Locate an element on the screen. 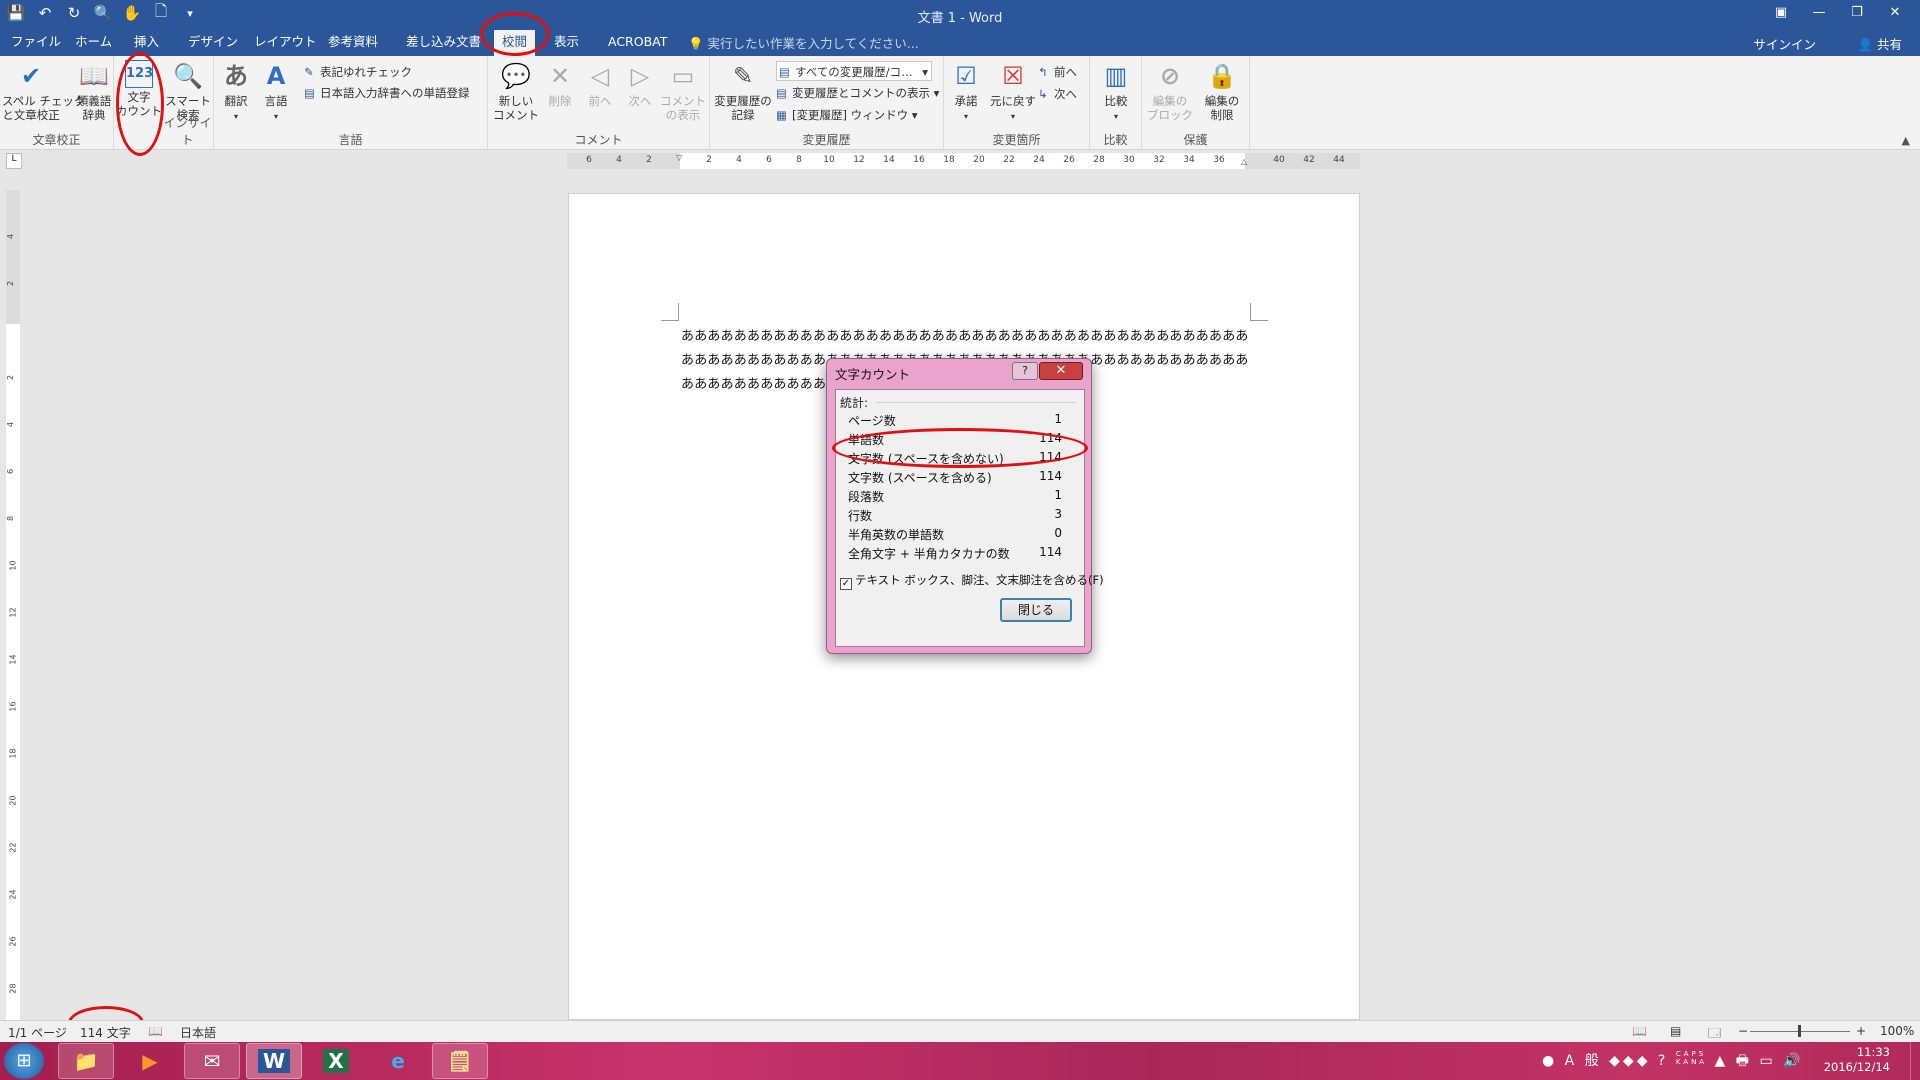 Image resolution: width=1920 pixels, height=1080 pixels. accept-button: ☑ 承諾 ▾ is located at coordinates (966, 92).